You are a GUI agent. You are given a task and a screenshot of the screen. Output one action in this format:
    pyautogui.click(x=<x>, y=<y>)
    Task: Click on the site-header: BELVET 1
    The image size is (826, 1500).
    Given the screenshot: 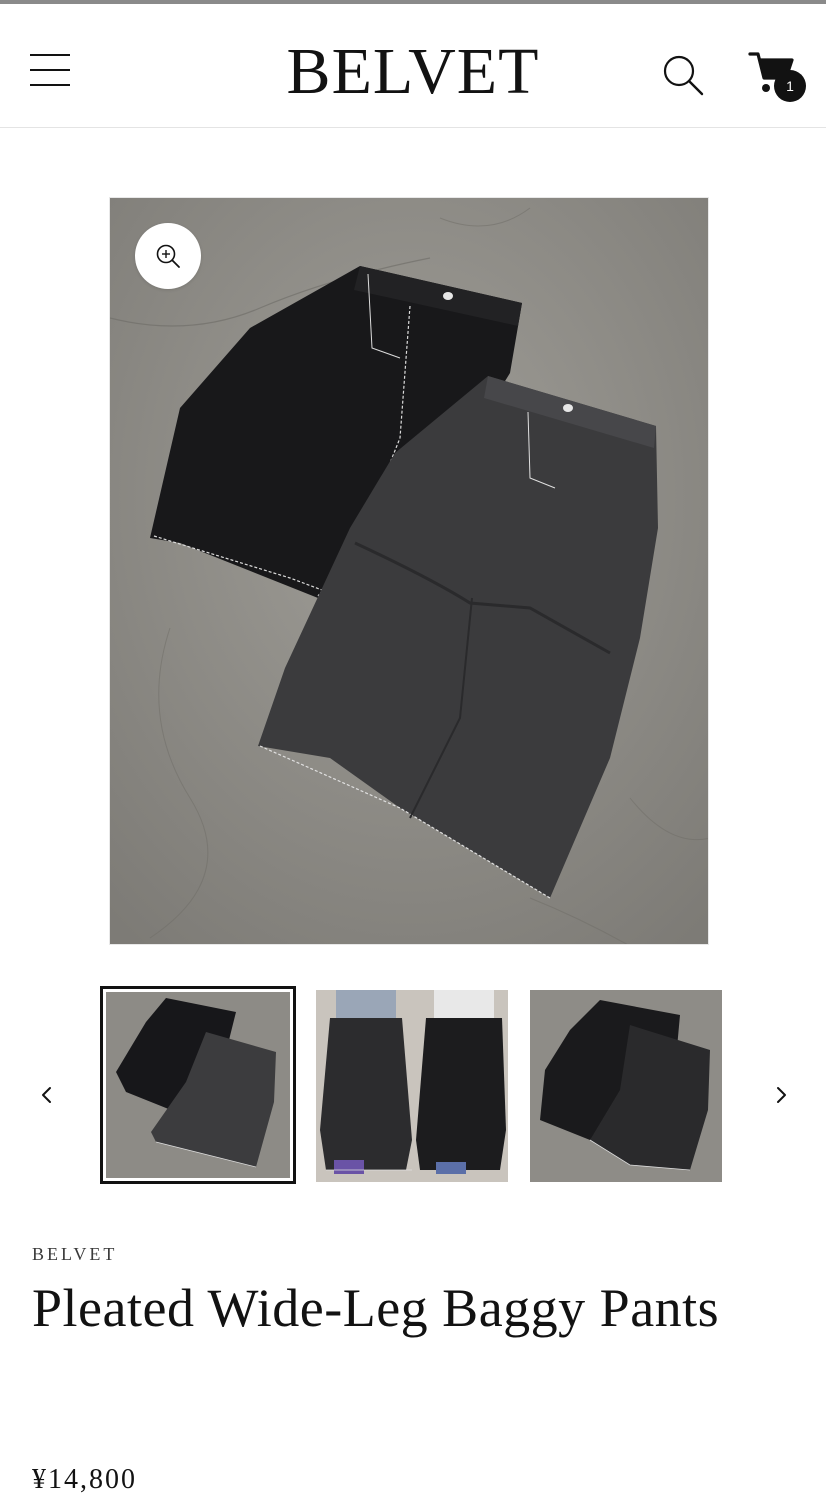 What is the action you would take?
    pyautogui.click(x=413, y=66)
    